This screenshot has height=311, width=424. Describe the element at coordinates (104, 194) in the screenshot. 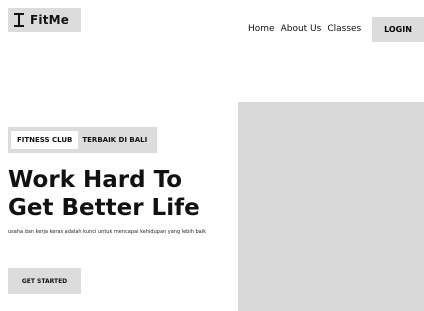

I see `hero-headline: Work Hard To Get Better Life` at that location.